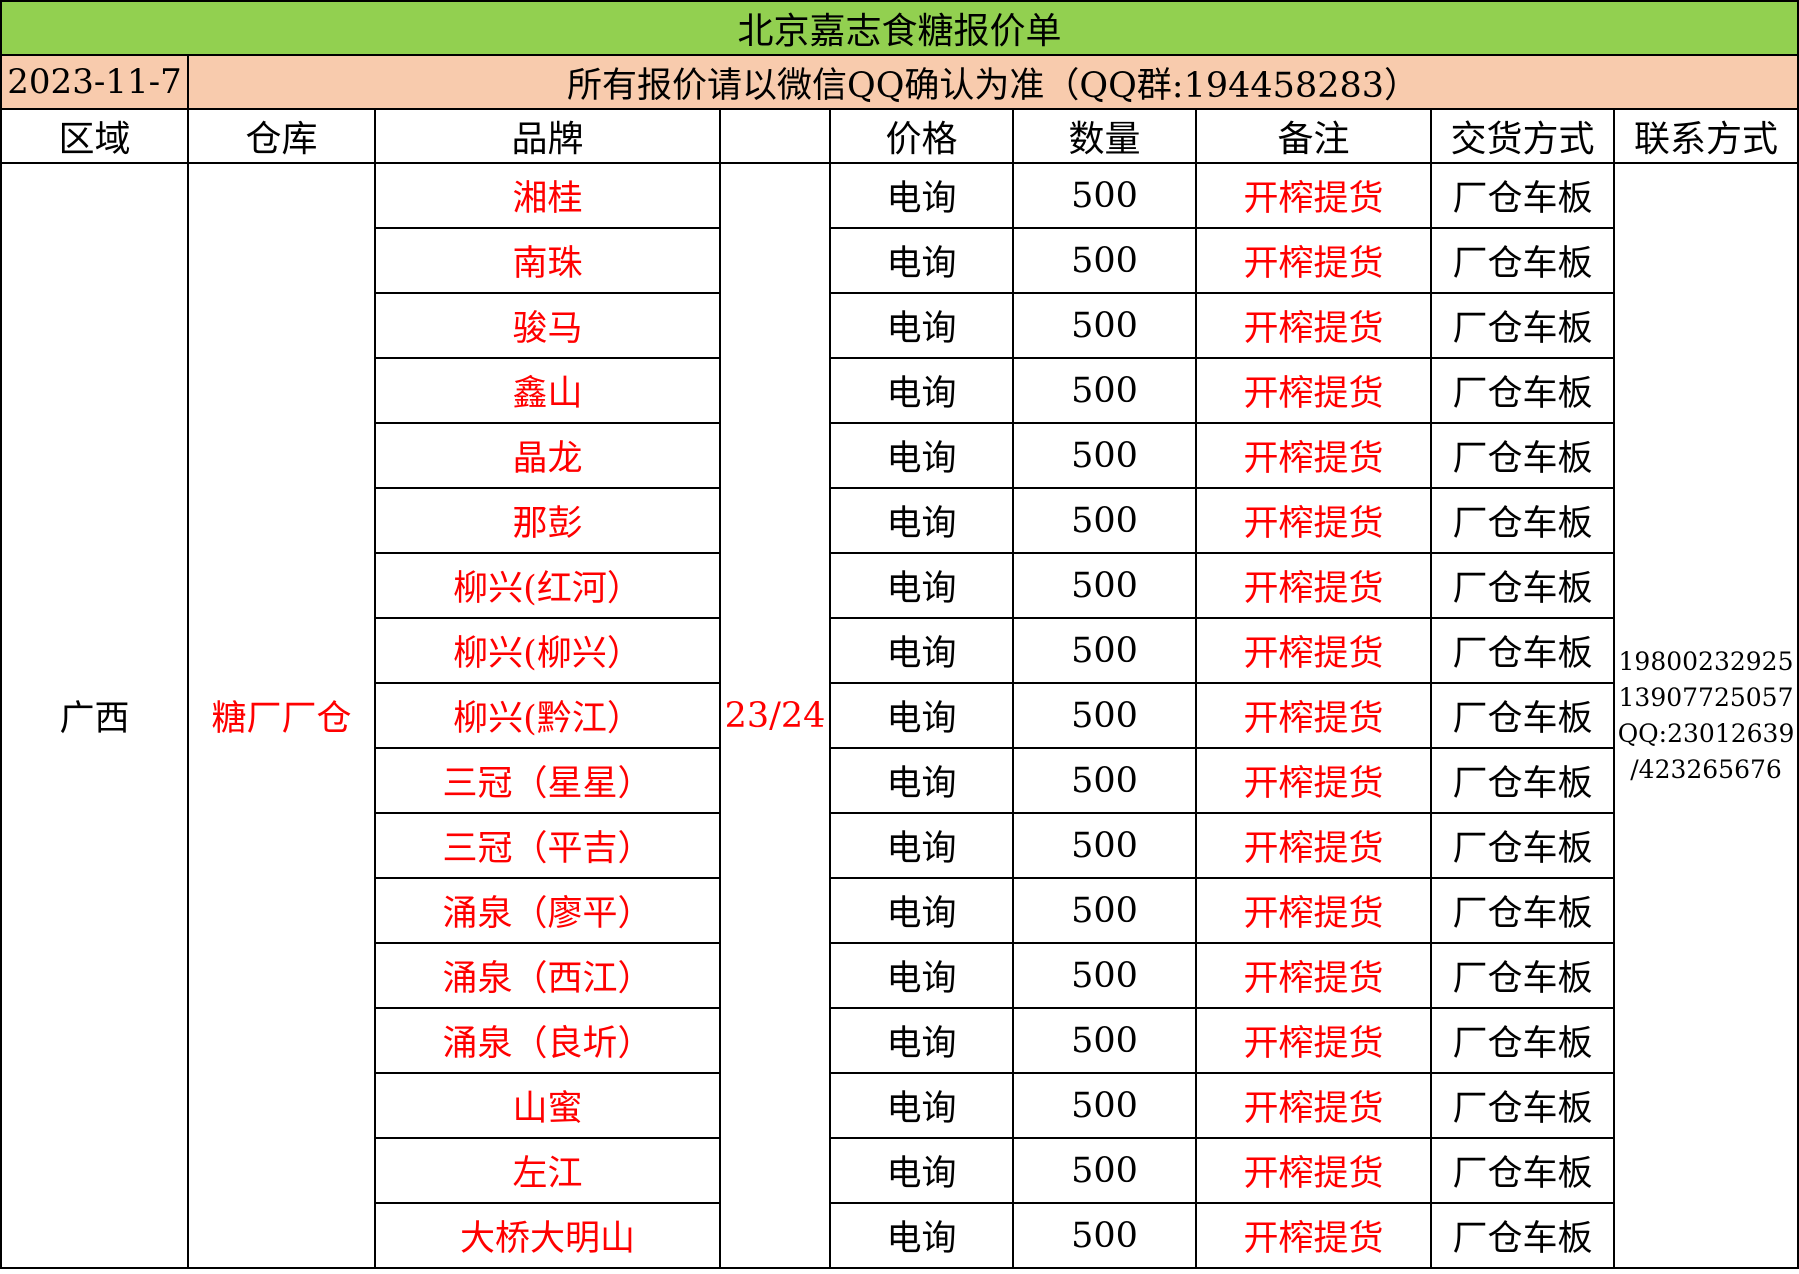  What do you see at coordinates (1104, 136) in the screenshot?
I see `header-quantity: 数量` at bounding box center [1104, 136].